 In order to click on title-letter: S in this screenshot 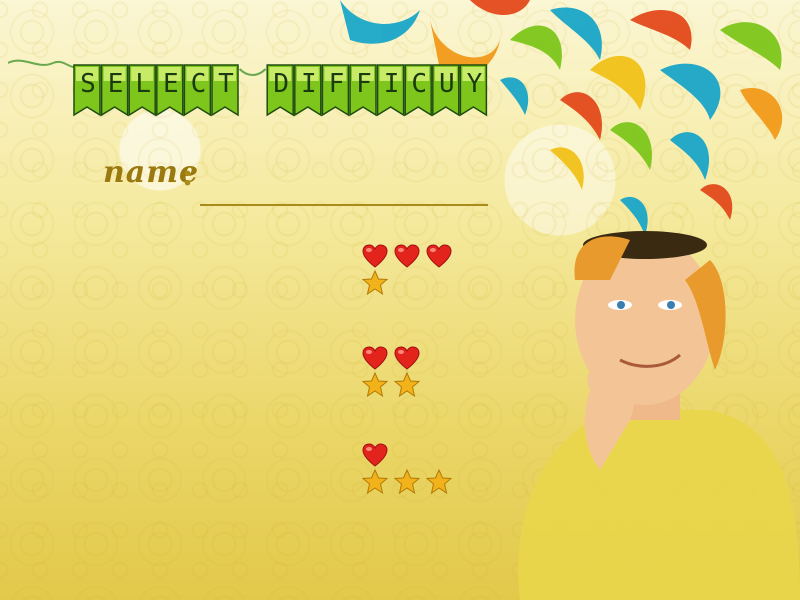, I will do `click(88, 84)`.